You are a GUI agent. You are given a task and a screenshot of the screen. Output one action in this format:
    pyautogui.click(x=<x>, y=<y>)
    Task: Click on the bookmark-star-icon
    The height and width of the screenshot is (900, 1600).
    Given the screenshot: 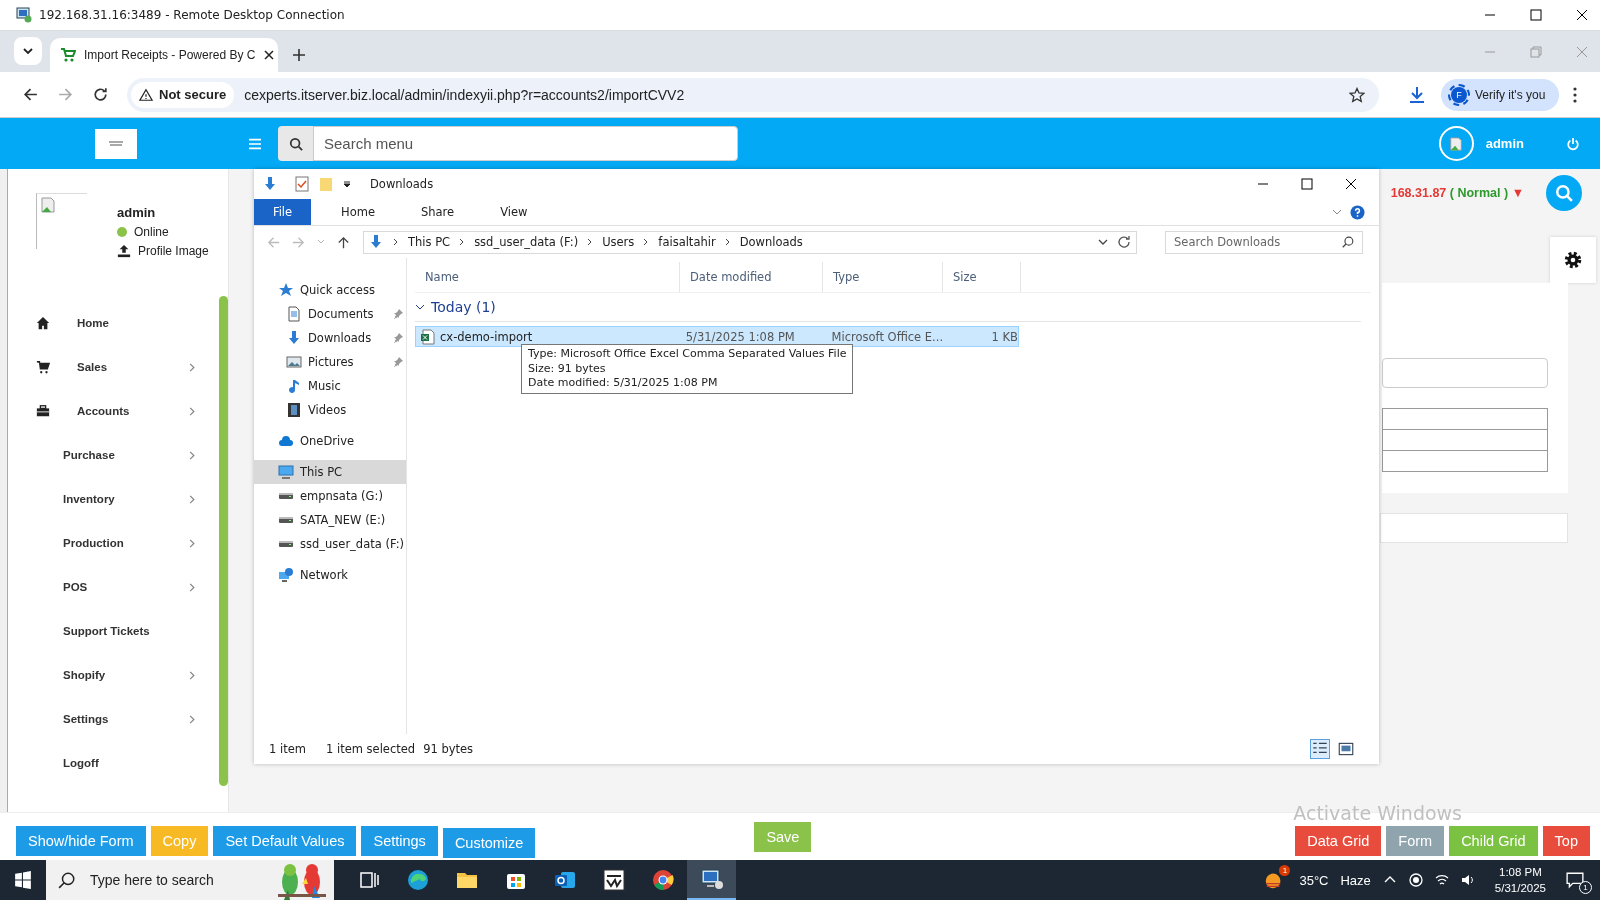 What is the action you would take?
    pyautogui.click(x=1357, y=94)
    